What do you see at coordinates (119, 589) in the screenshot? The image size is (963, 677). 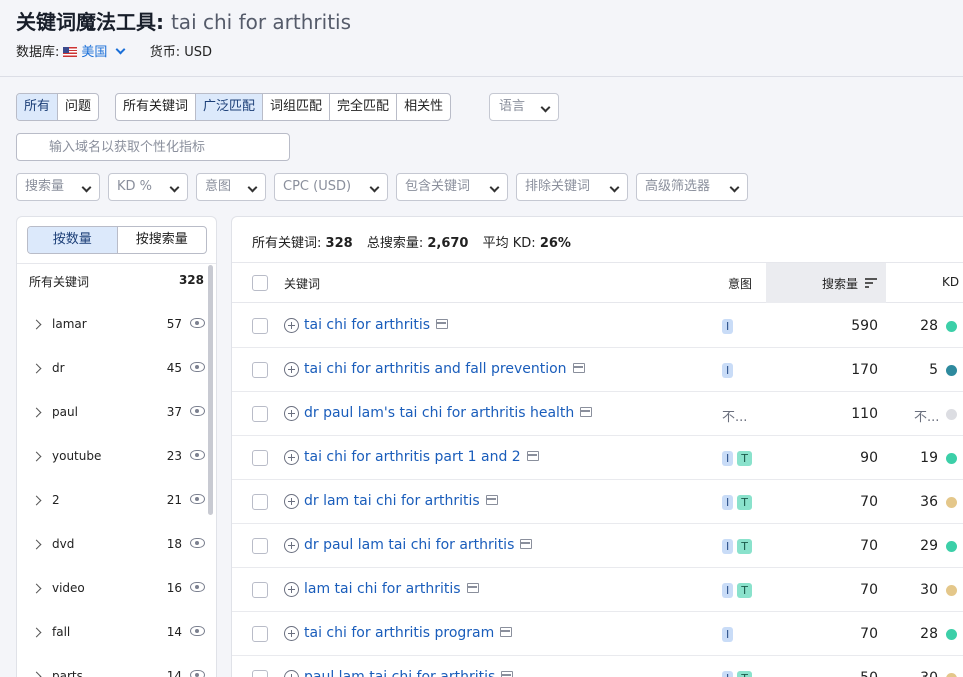 I see `group-item-video: video 16` at bounding box center [119, 589].